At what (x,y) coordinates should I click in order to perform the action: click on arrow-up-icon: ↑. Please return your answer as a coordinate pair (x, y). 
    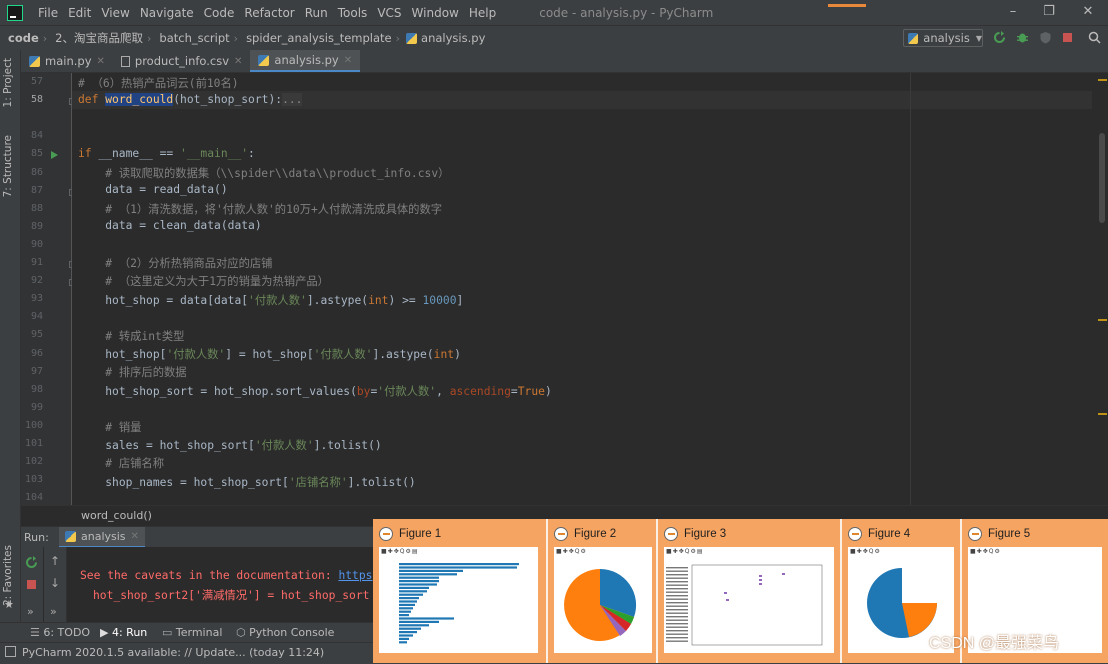
    Looking at the image, I should click on (55, 561).